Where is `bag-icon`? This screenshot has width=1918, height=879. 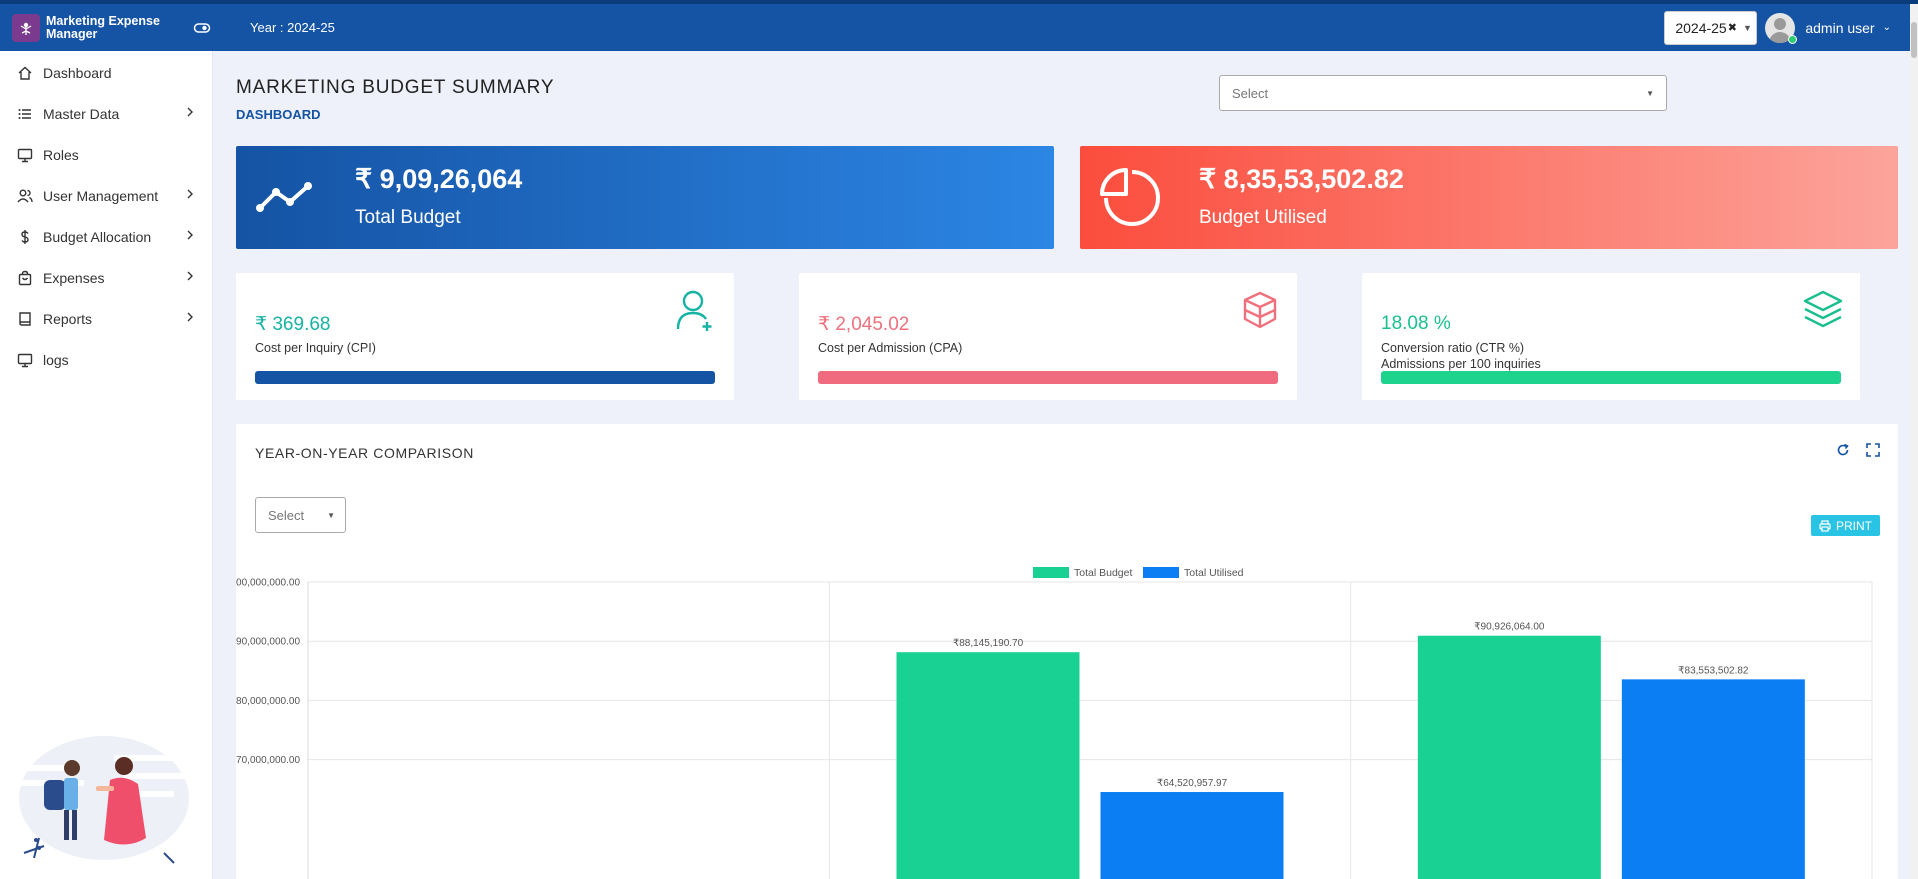
bag-icon is located at coordinates (25, 277).